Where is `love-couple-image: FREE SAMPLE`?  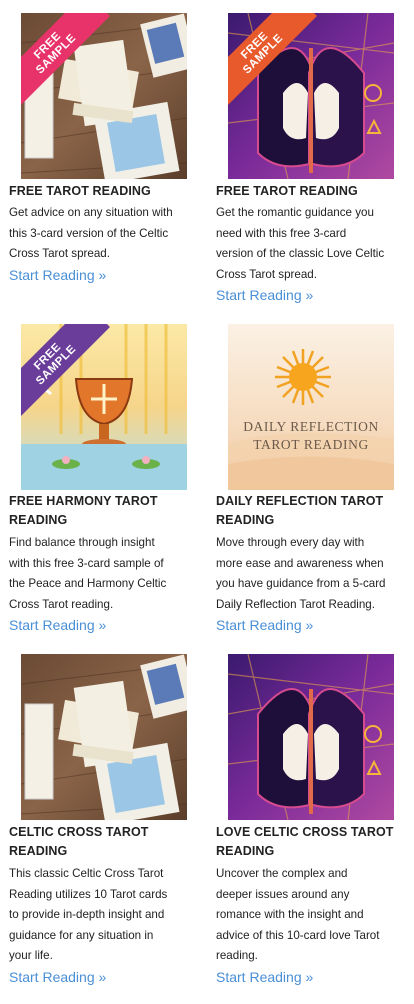
love-couple-image: FREE SAMPLE is located at coordinates (311, 96).